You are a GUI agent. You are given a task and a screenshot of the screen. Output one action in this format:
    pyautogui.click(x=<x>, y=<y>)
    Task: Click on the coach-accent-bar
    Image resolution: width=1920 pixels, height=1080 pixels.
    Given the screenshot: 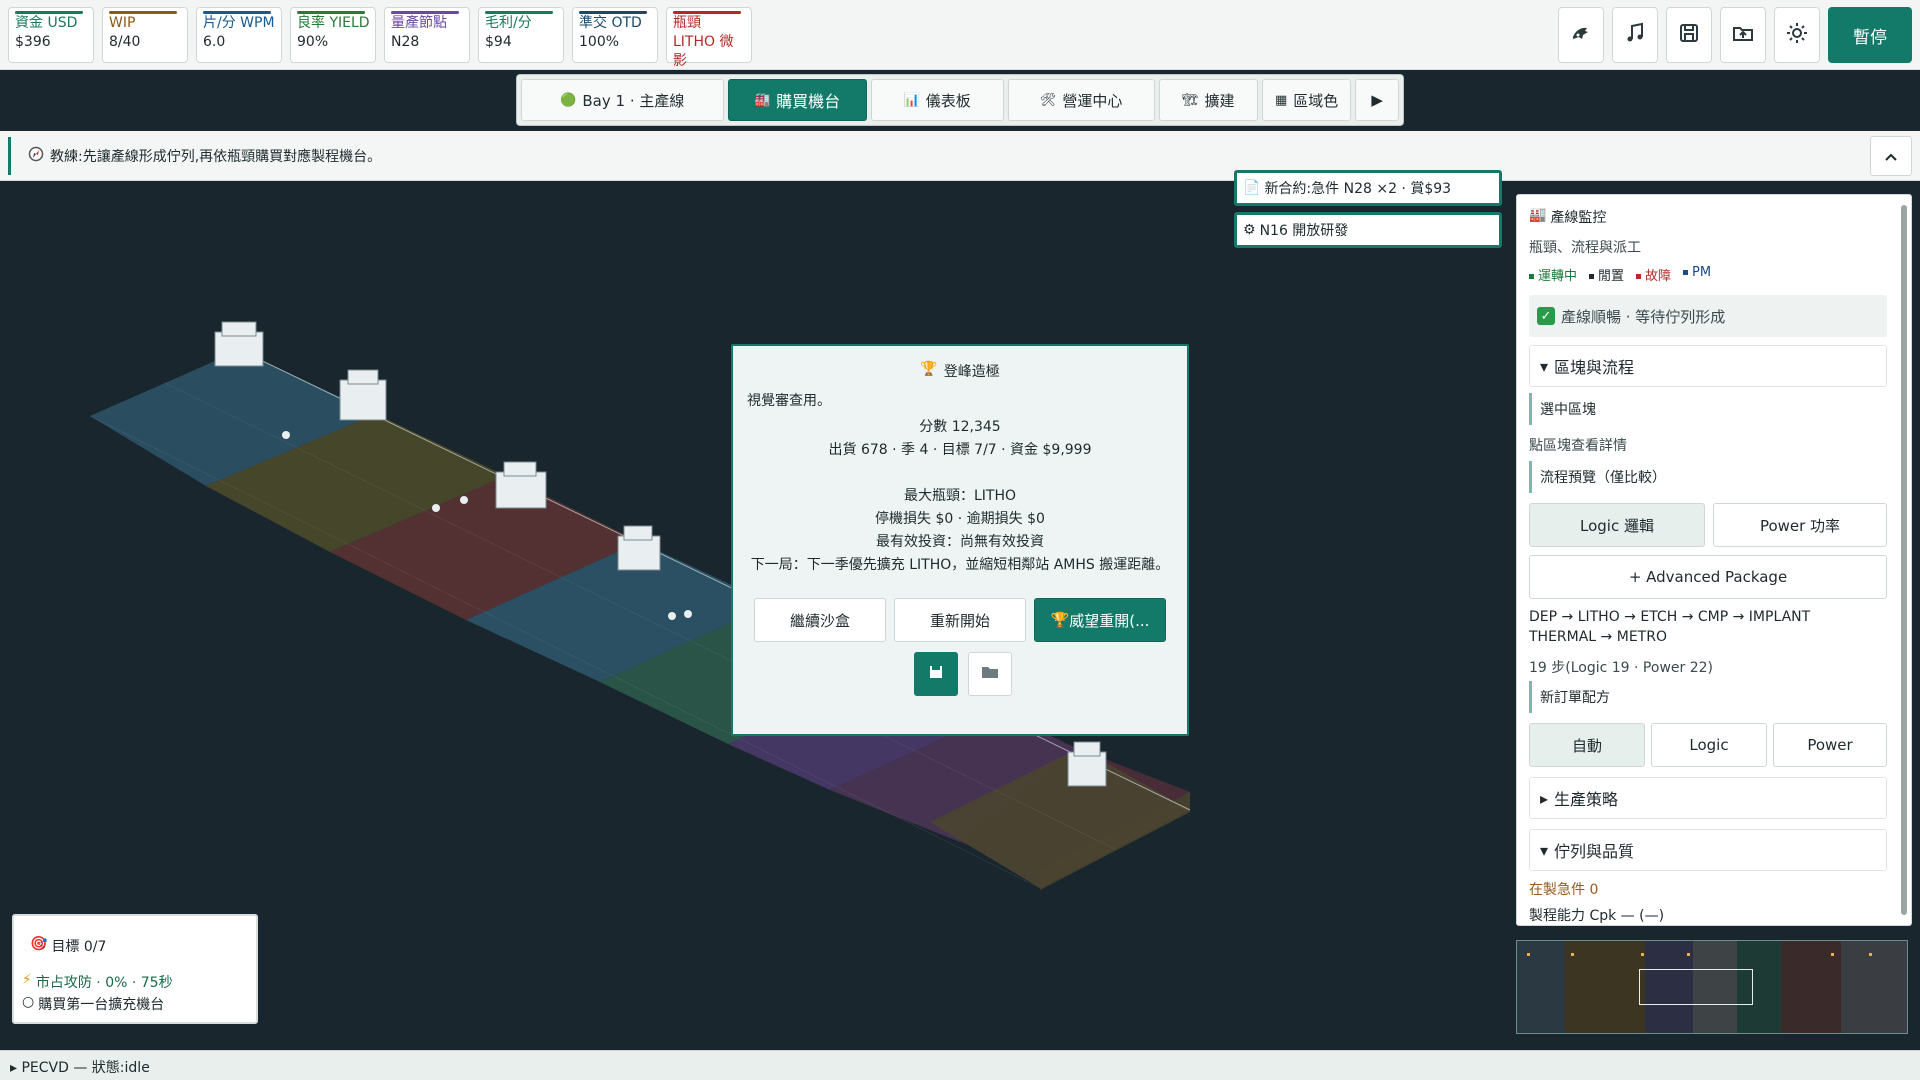 What is the action you would take?
    pyautogui.click(x=9, y=156)
    